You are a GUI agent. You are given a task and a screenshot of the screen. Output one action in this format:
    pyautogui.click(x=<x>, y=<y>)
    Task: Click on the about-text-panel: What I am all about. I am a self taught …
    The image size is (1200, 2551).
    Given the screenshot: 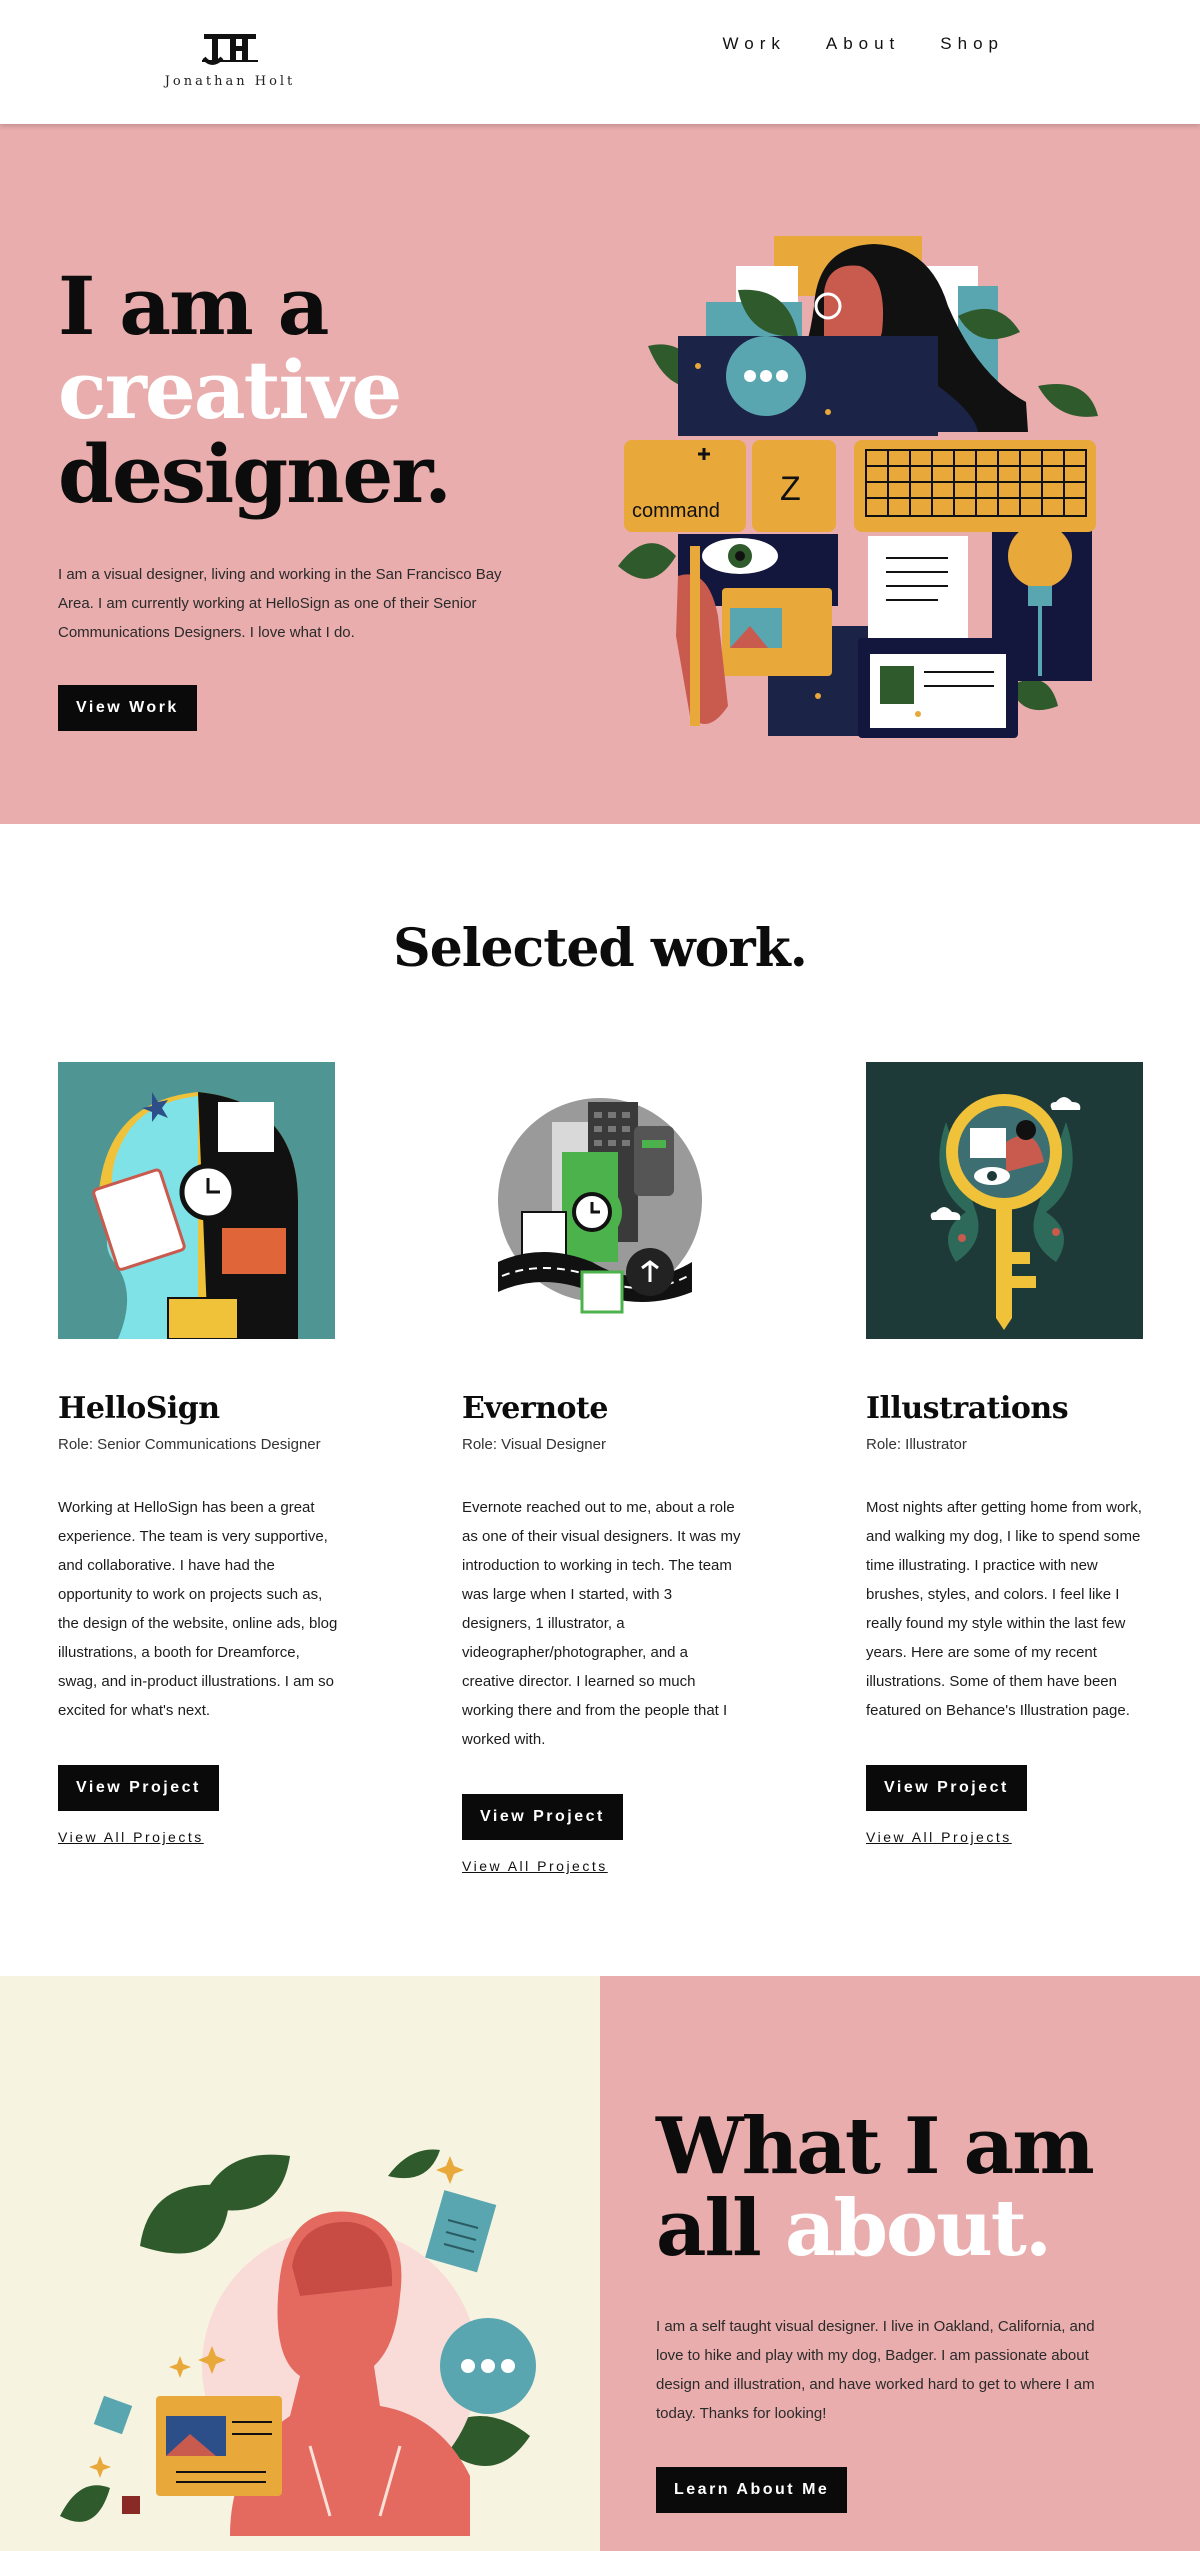 What is the action you would take?
    pyautogui.click(x=900, y=2263)
    